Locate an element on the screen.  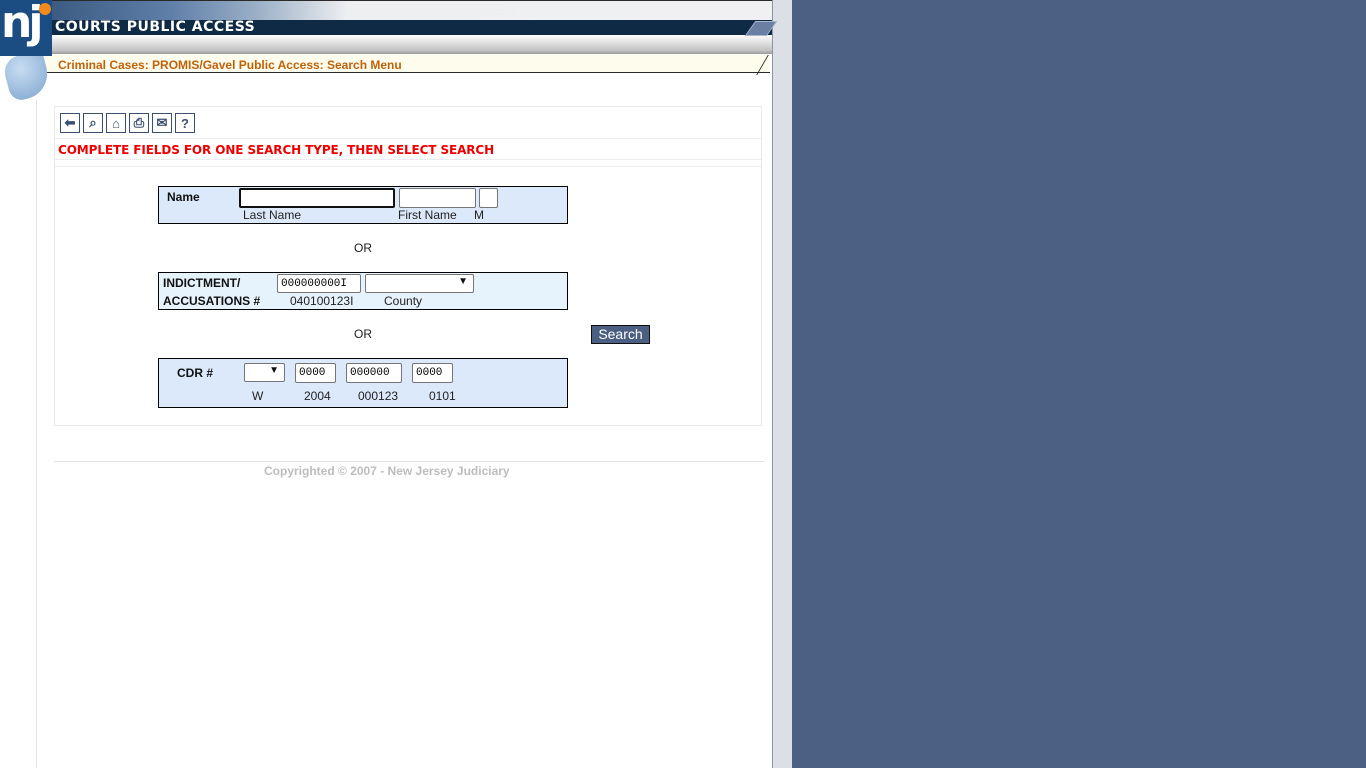
indictment-label: INDICTMENT/ is located at coordinates (202, 283).